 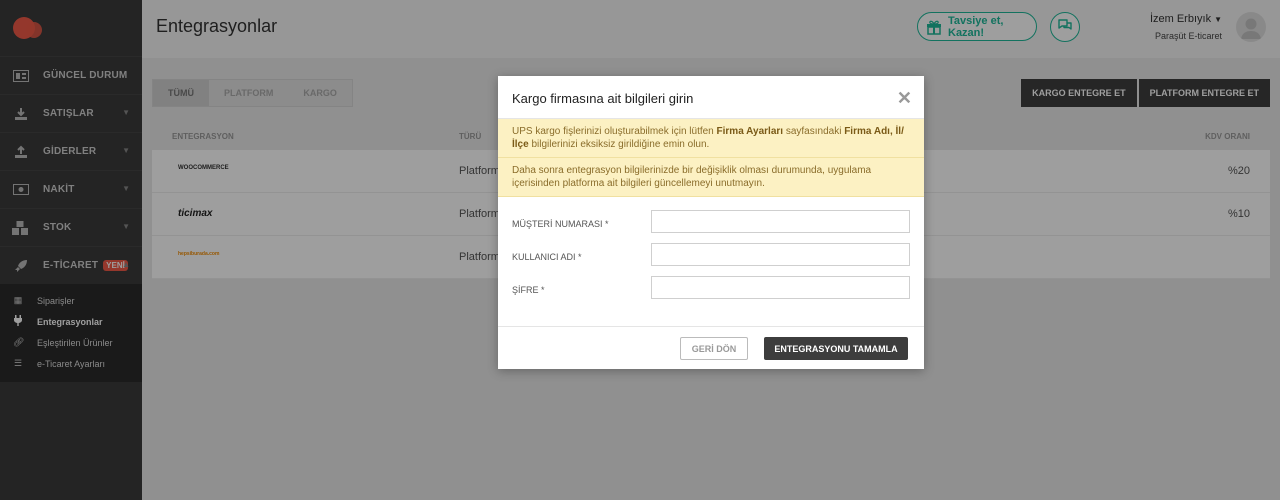 What do you see at coordinates (711, 97) in the screenshot?
I see `modal-header: Kargo firmasına ait bilgileri girin ✕` at bounding box center [711, 97].